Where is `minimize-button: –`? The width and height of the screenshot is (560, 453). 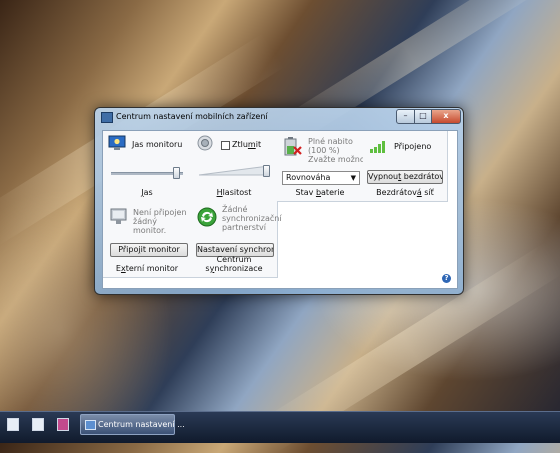
minimize-button: – is located at coordinates (405, 116).